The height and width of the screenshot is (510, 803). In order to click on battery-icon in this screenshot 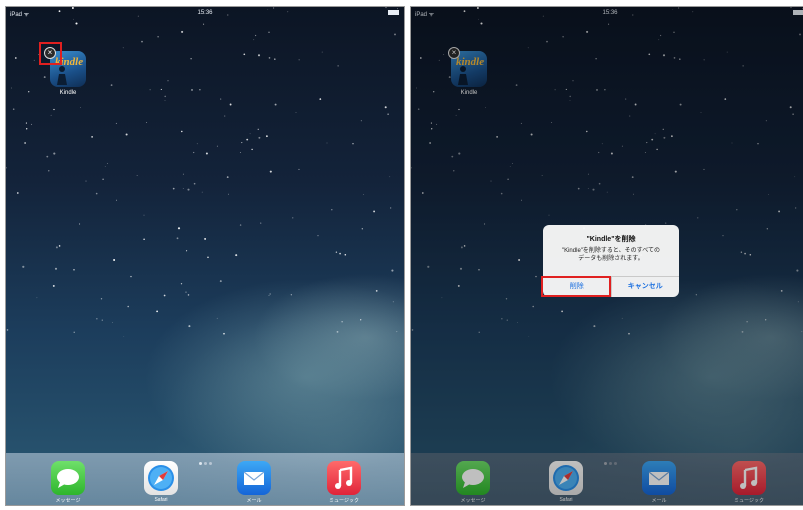, I will do `click(393, 12)`.